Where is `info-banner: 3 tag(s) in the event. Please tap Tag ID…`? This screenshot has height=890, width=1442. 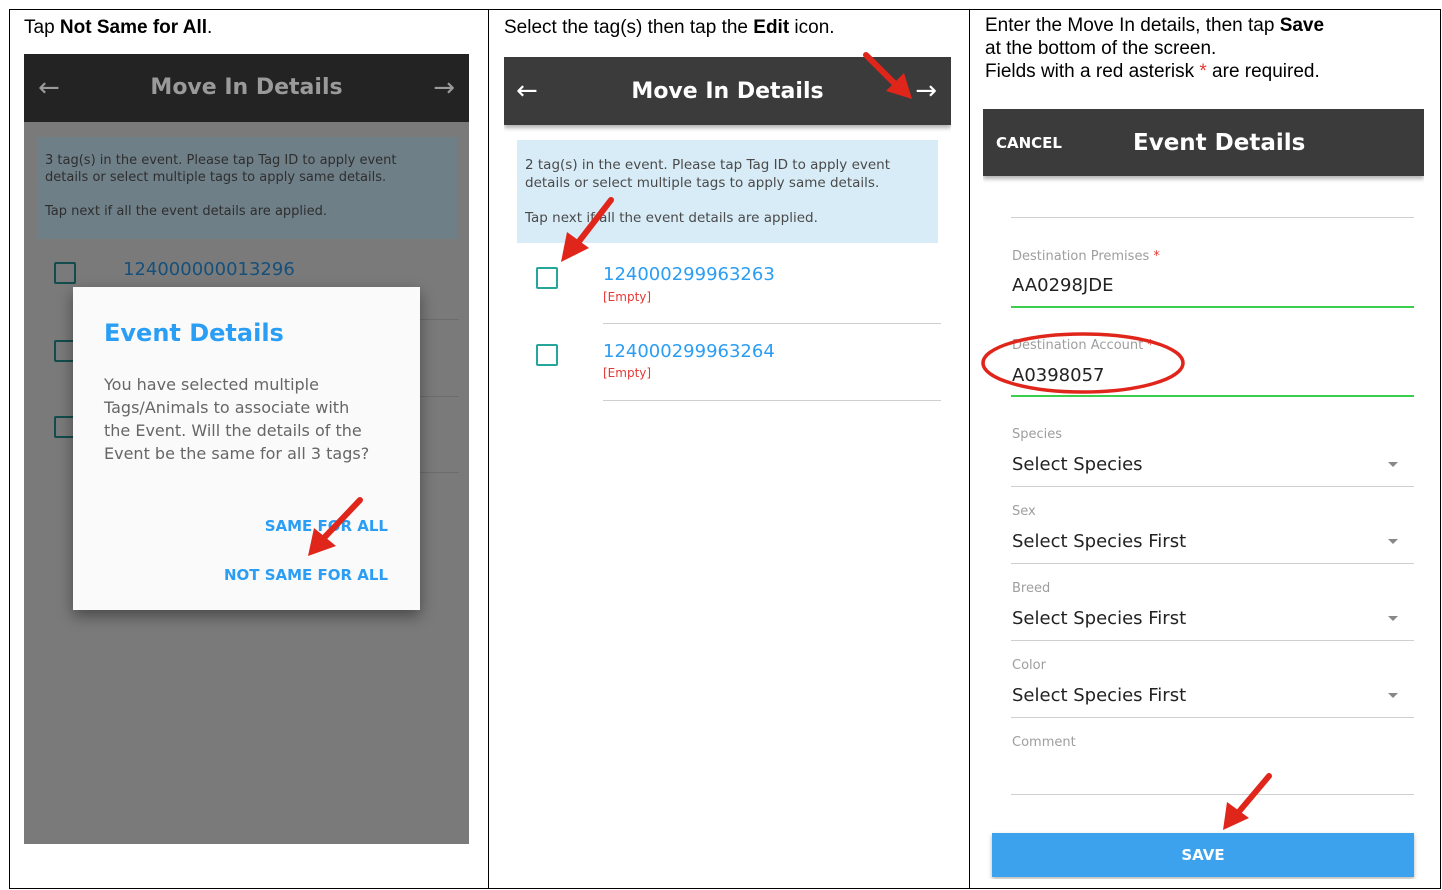
info-banner: 3 tag(s) in the event. Please tap Tag ID… is located at coordinates (247, 188).